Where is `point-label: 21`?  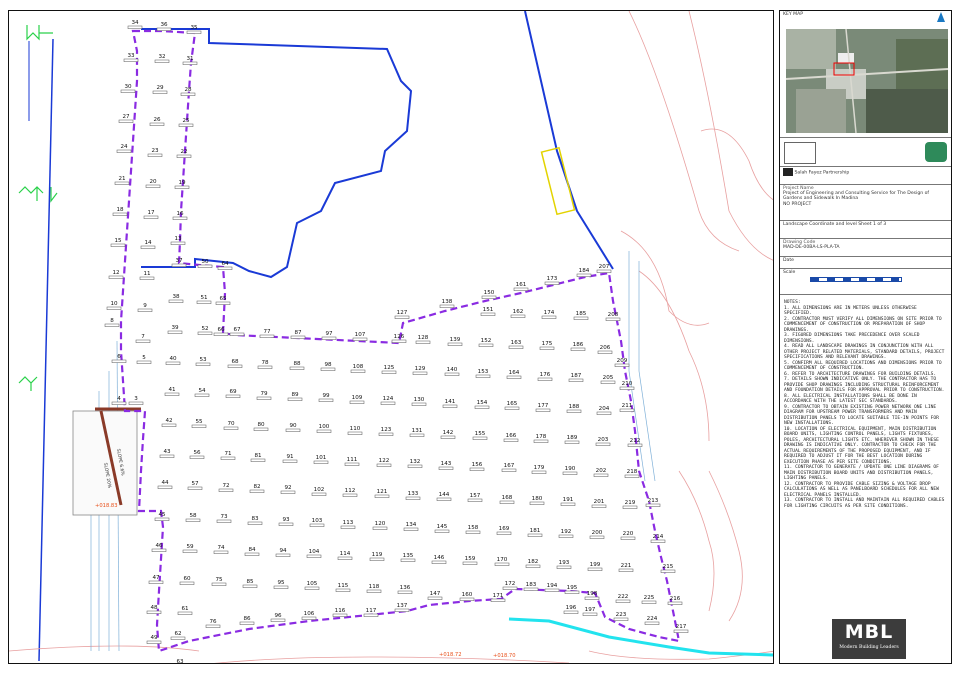
point-label: 21 is located at coordinates (122, 179).